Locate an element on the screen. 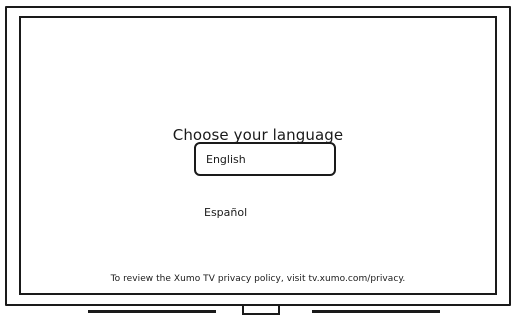  tv-stand-right is located at coordinates (376, 311).